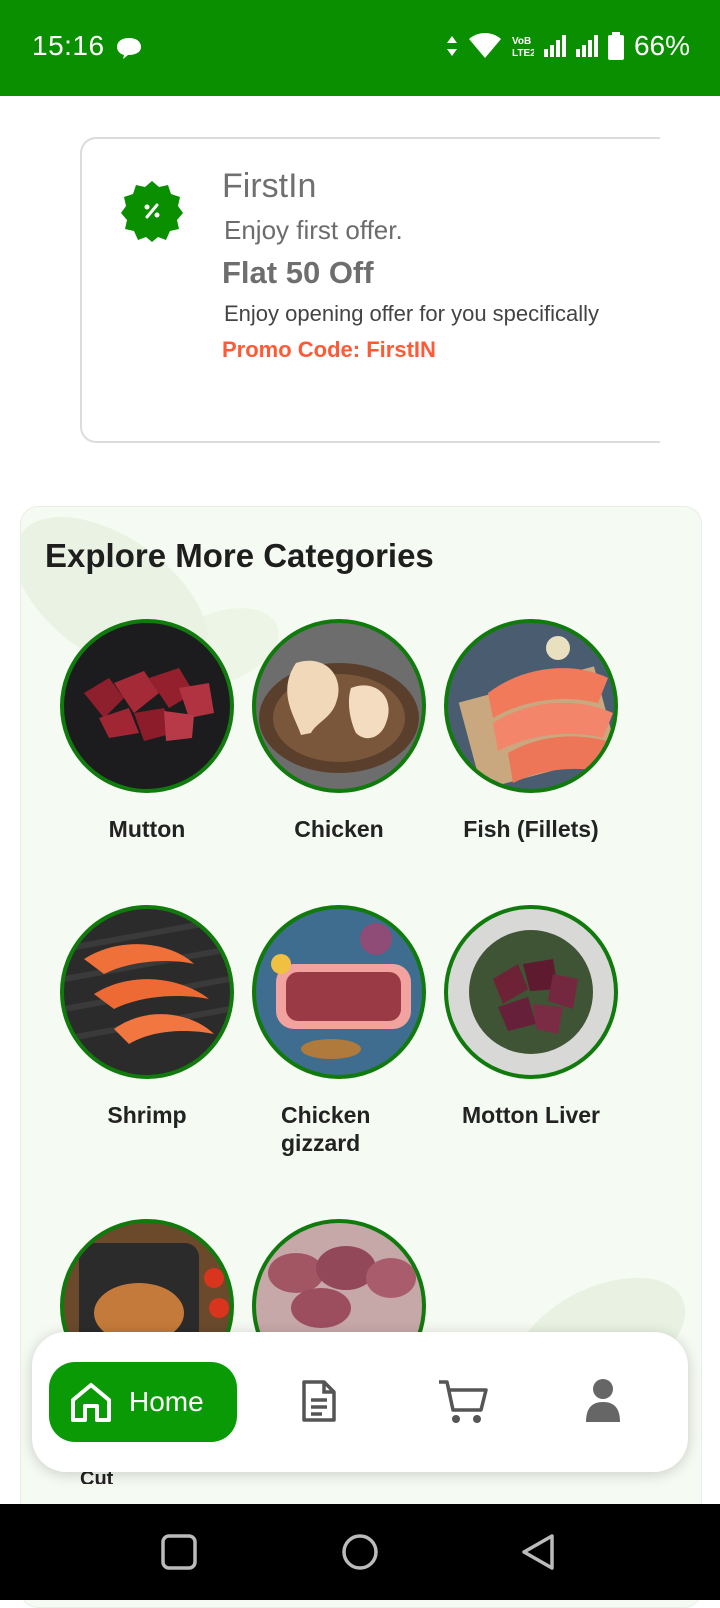 This screenshot has height=1608, width=720. Describe the element at coordinates (521, 41) in the screenshot. I see `svg-text: VoB` at that location.